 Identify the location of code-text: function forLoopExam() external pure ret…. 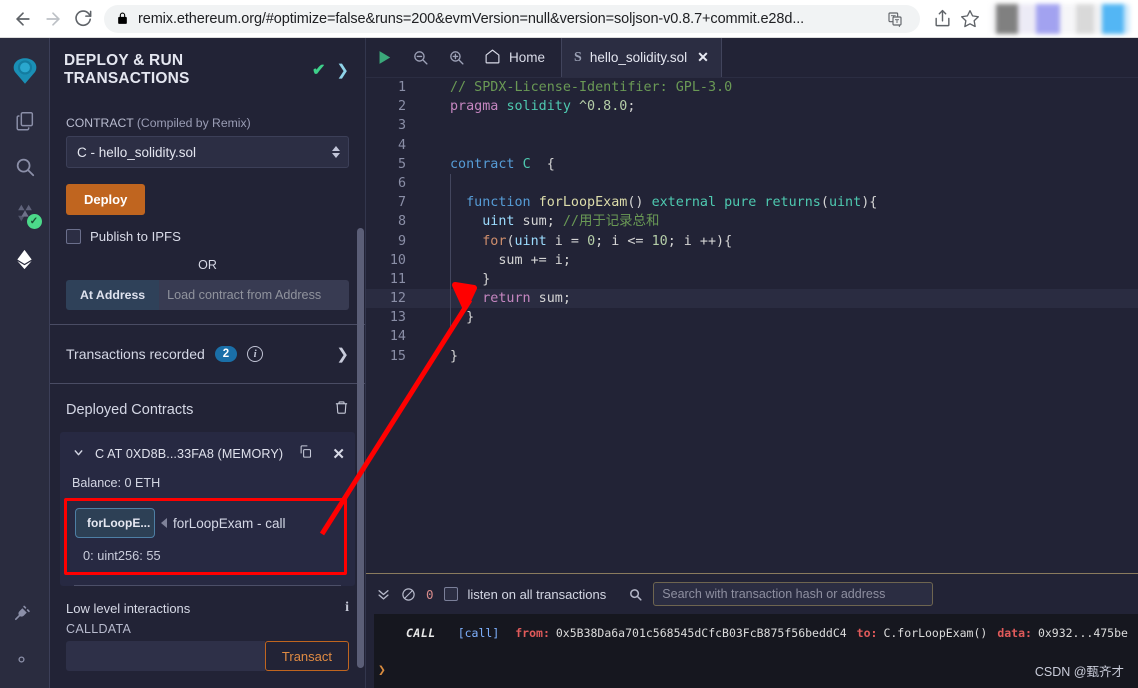
(647, 203).